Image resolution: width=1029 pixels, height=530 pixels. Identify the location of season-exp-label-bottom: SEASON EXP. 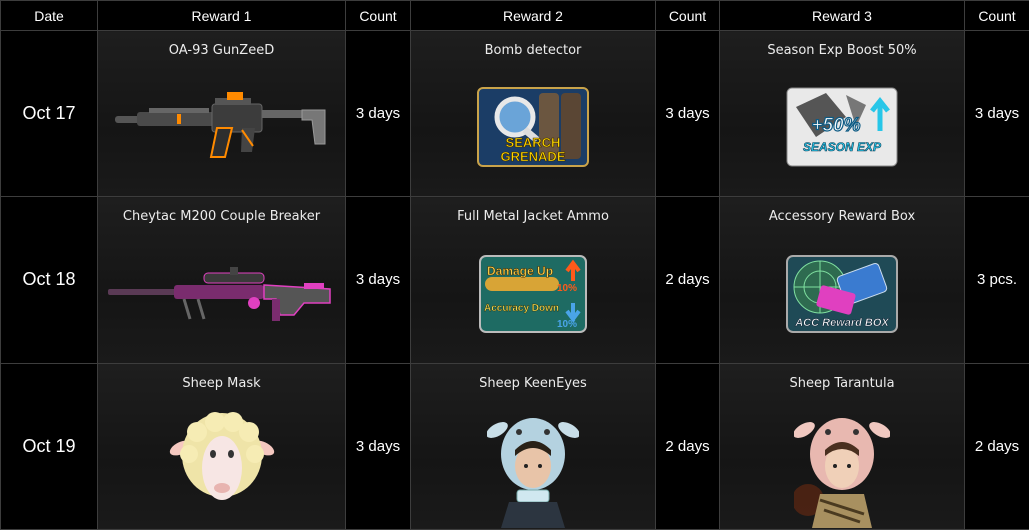
(842, 147).